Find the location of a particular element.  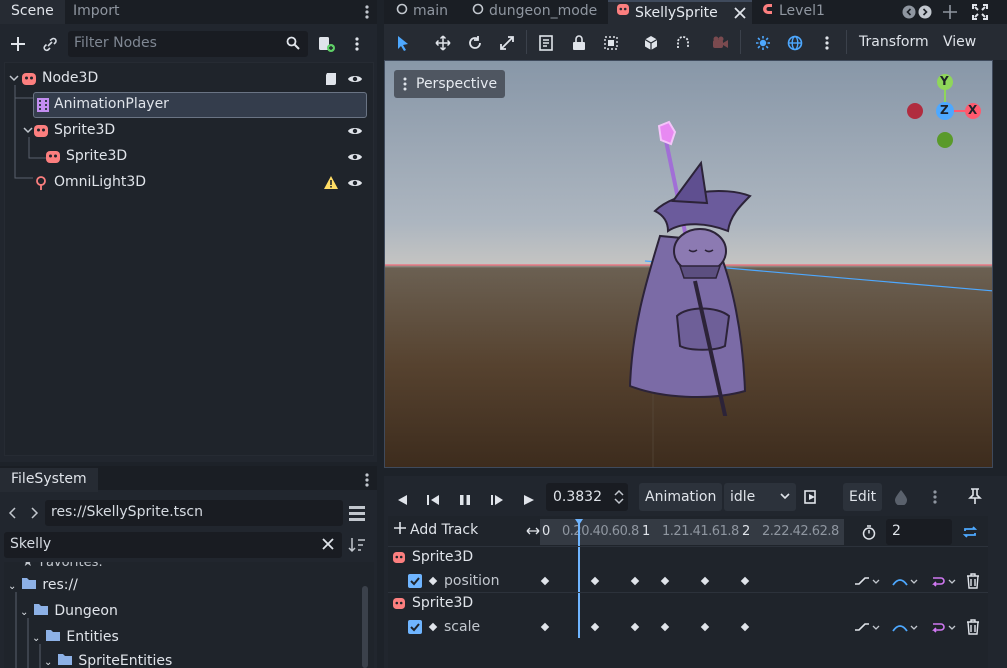

file-search-input: Skelly is located at coordinates (173, 545).